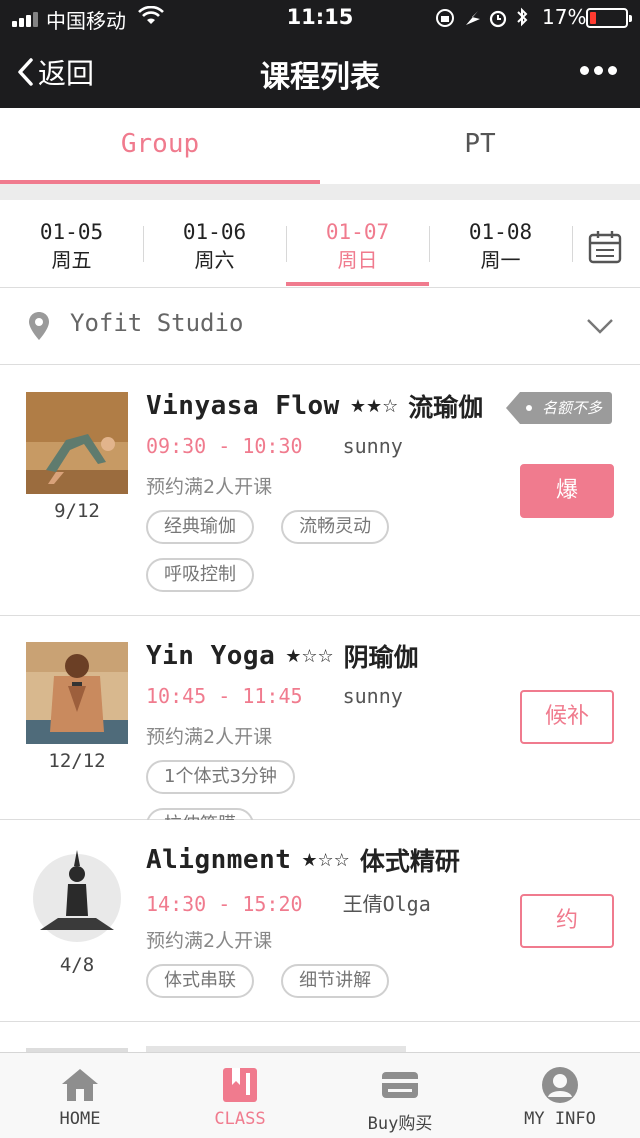  What do you see at coordinates (200, 527) in the screenshot?
I see `class-tag: 经典瑜伽` at bounding box center [200, 527].